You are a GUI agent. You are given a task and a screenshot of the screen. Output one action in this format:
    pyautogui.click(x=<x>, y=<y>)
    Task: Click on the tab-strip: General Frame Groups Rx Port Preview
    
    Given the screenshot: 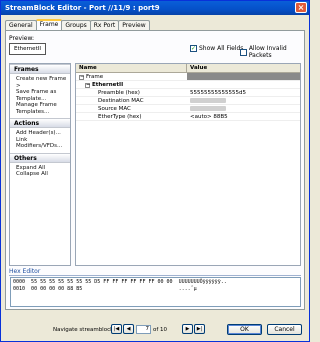 What is the action you would take?
    pyautogui.click(x=77, y=24)
    